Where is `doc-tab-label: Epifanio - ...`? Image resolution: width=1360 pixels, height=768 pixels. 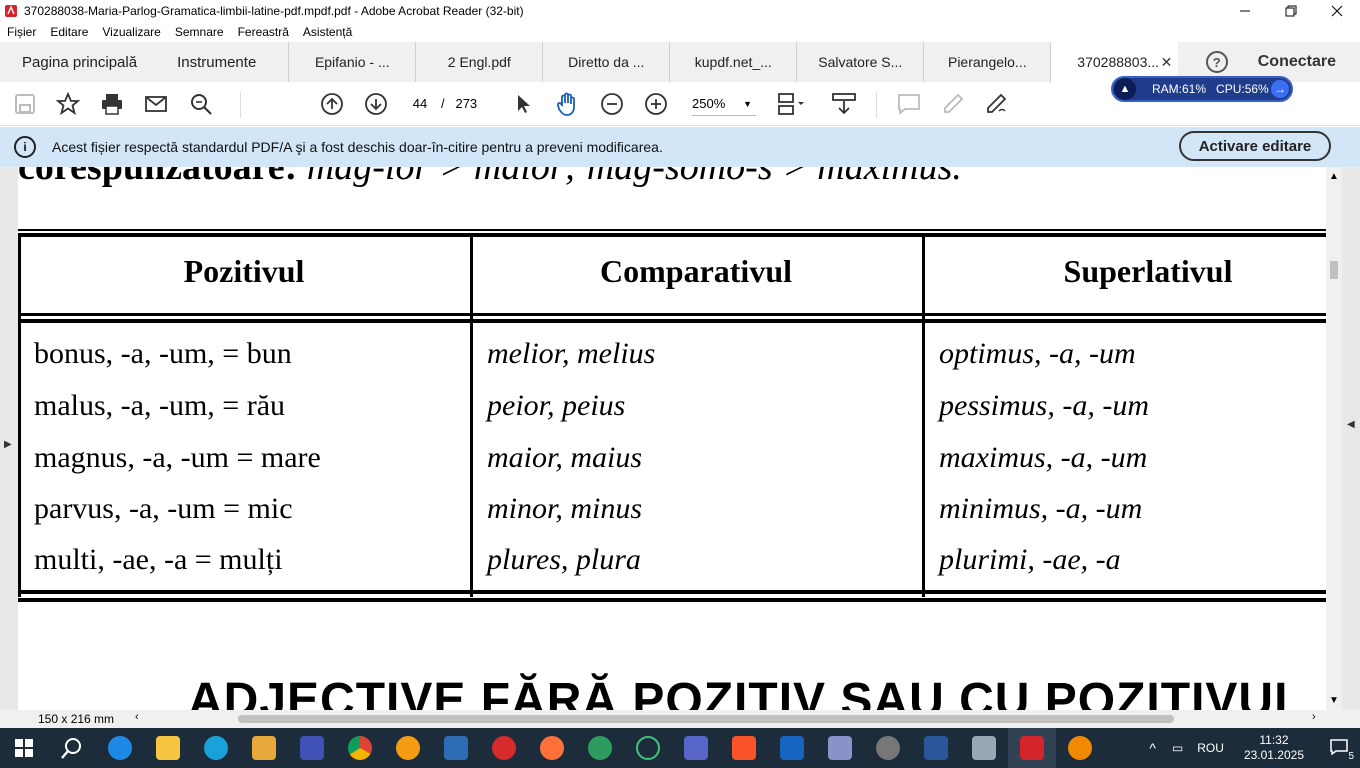
doc-tab-label: Epifanio - ... is located at coordinates (352, 62).